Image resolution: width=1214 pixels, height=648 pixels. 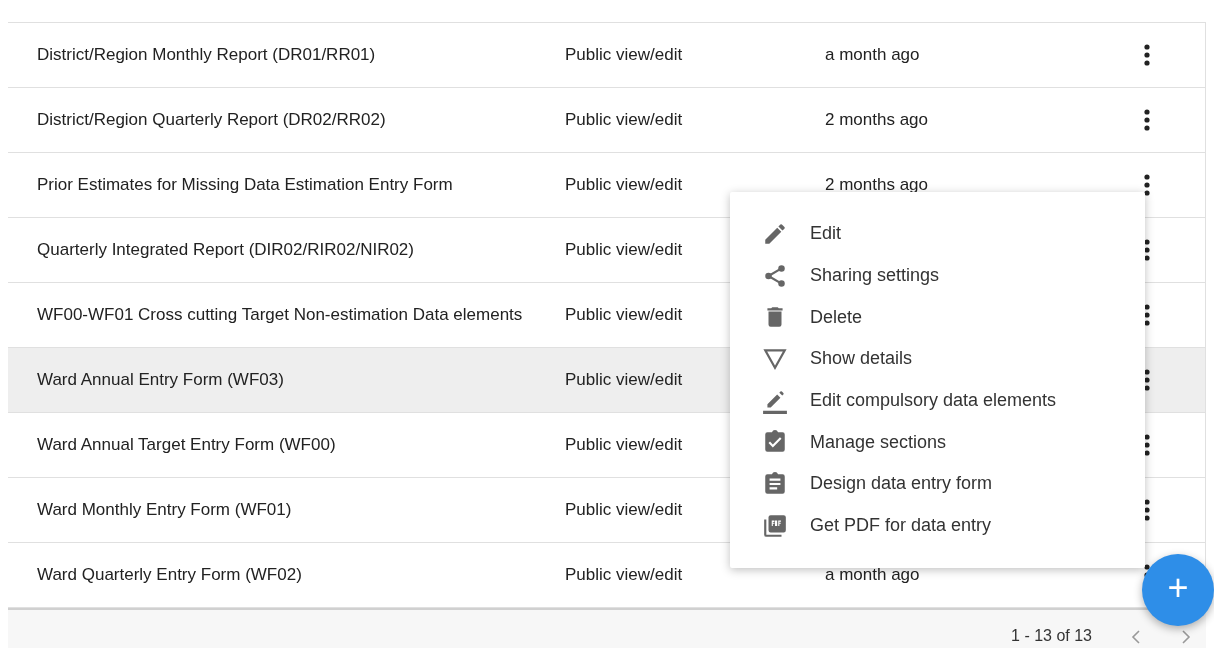 What do you see at coordinates (1051, 636) in the screenshot?
I see `pagination-range: 1 - 13 of 13` at bounding box center [1051, 636].